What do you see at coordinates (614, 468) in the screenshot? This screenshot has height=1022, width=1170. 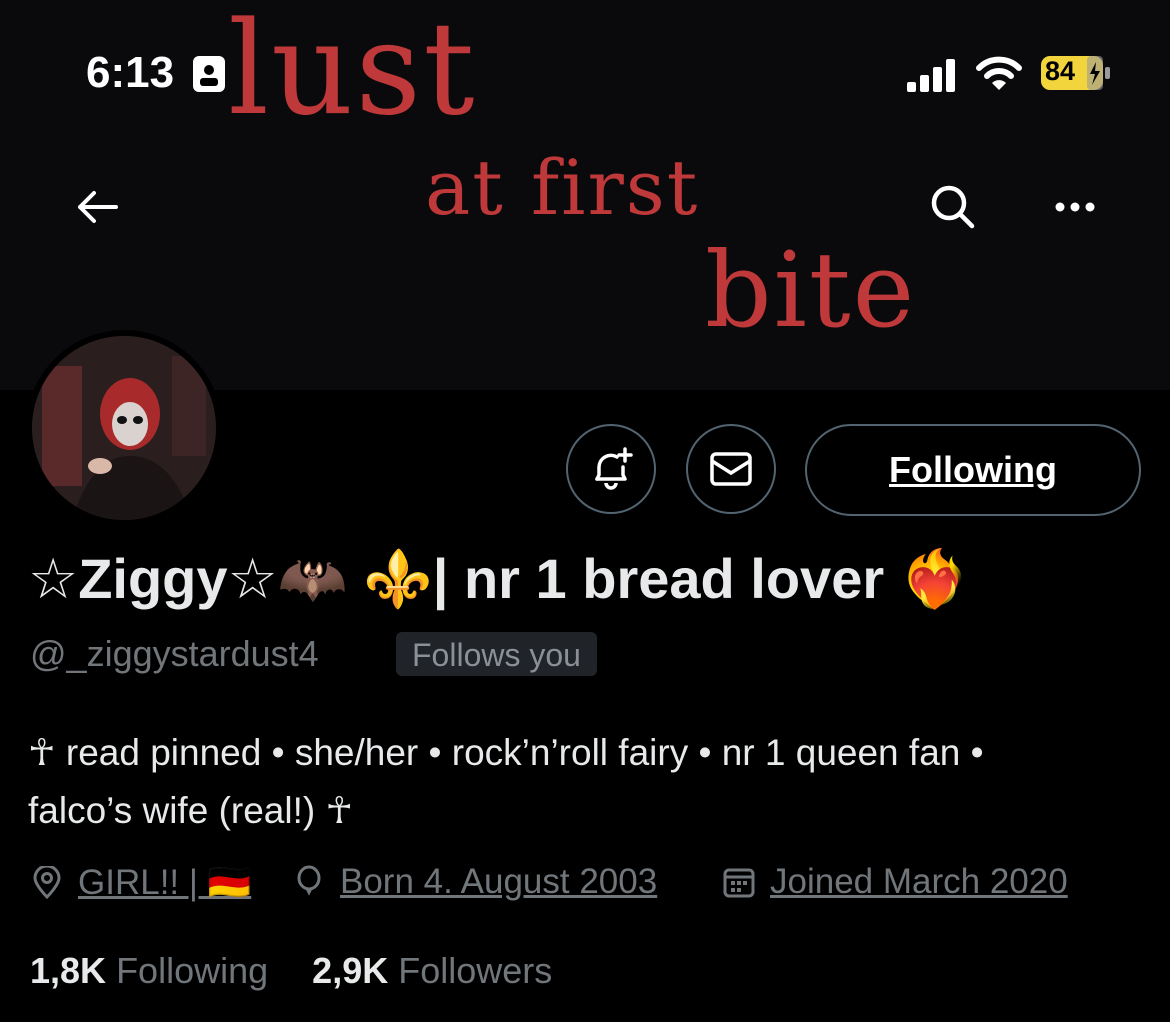 I see `bell-plus-icon` at bounding box center [614, 468].